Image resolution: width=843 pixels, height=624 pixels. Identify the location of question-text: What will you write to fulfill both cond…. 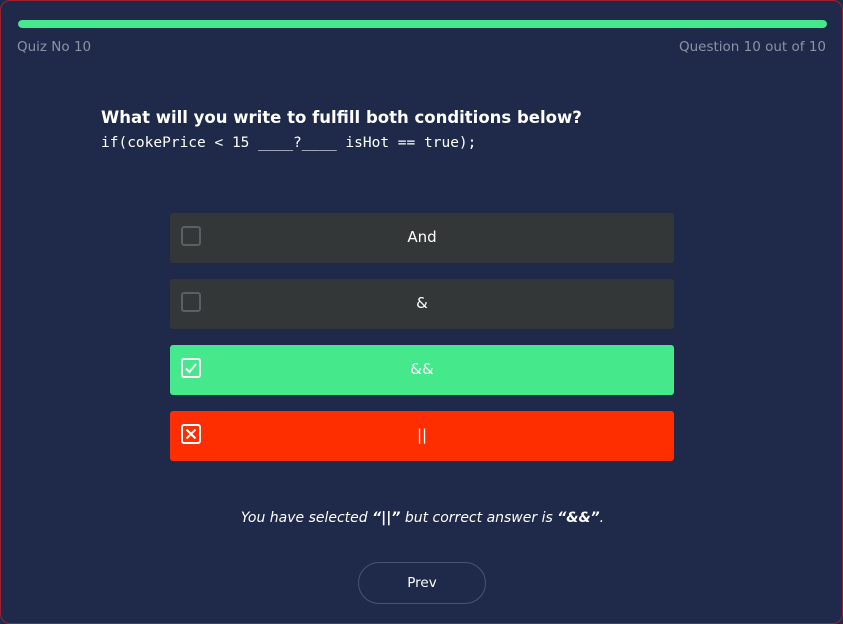
(341, 117).